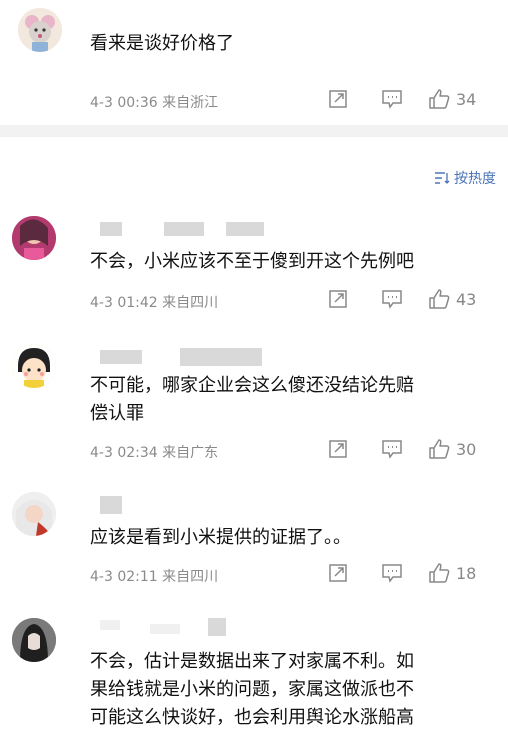 This screenshot has height=732, width=508. I want to click on like-count: 30, so click(466, 449).